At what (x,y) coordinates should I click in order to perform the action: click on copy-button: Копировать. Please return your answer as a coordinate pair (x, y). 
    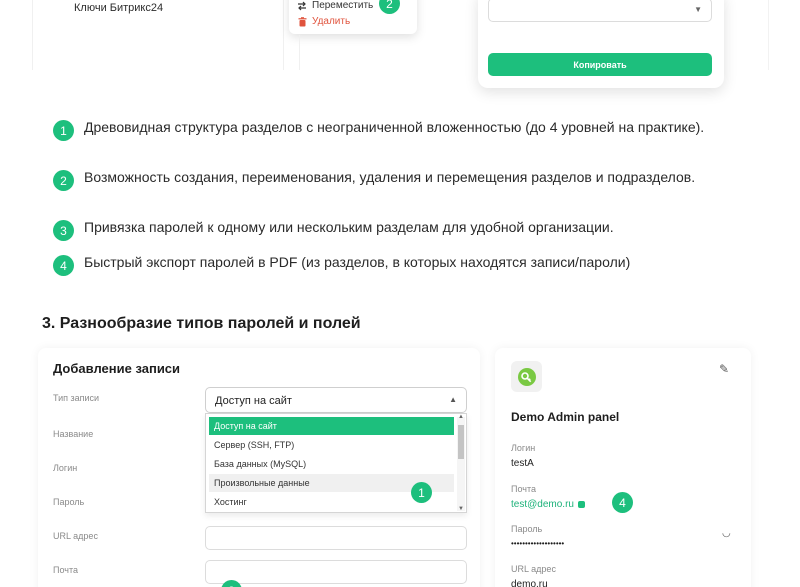
    Looking at the image, I should click on (600, 64).